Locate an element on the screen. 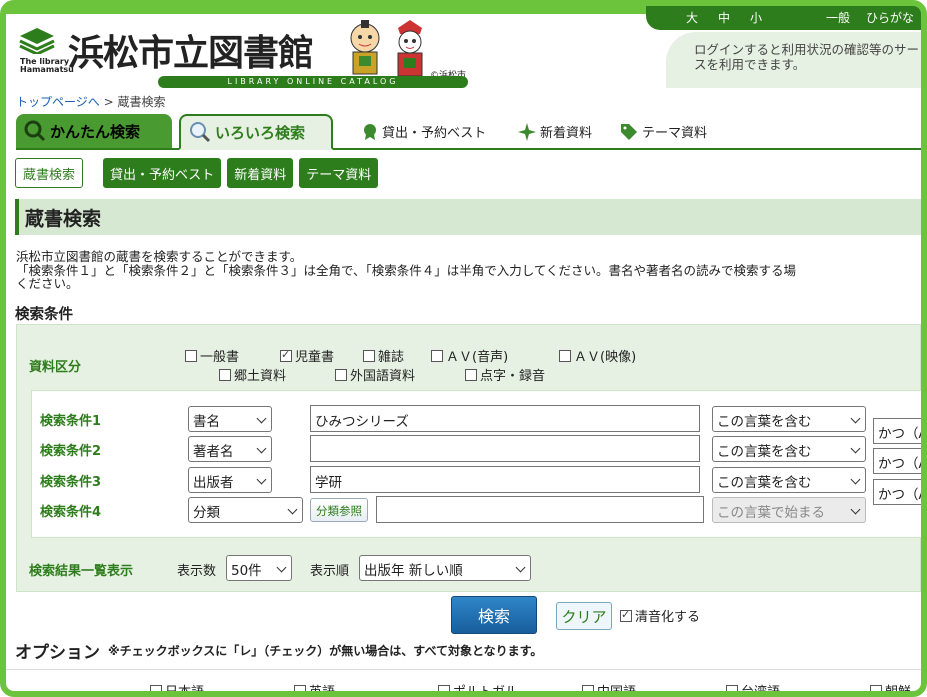  display-mode-hiragana: ひらがな is located at coordinates (890, 17).